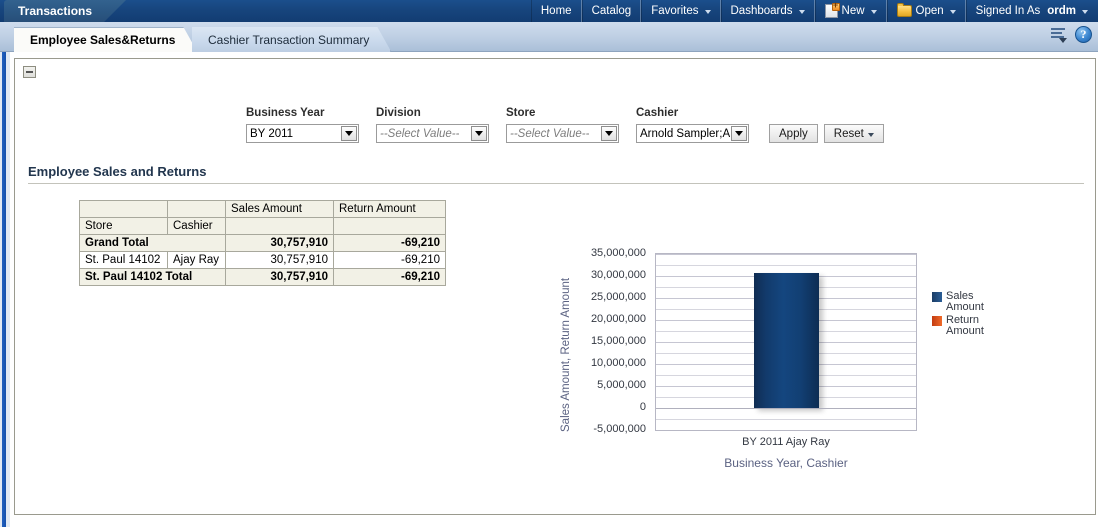 The height and width of the screenshot is (527, 1098). I want to click on prompt-business-year: Business Year BY 2011, so click(302, 125).